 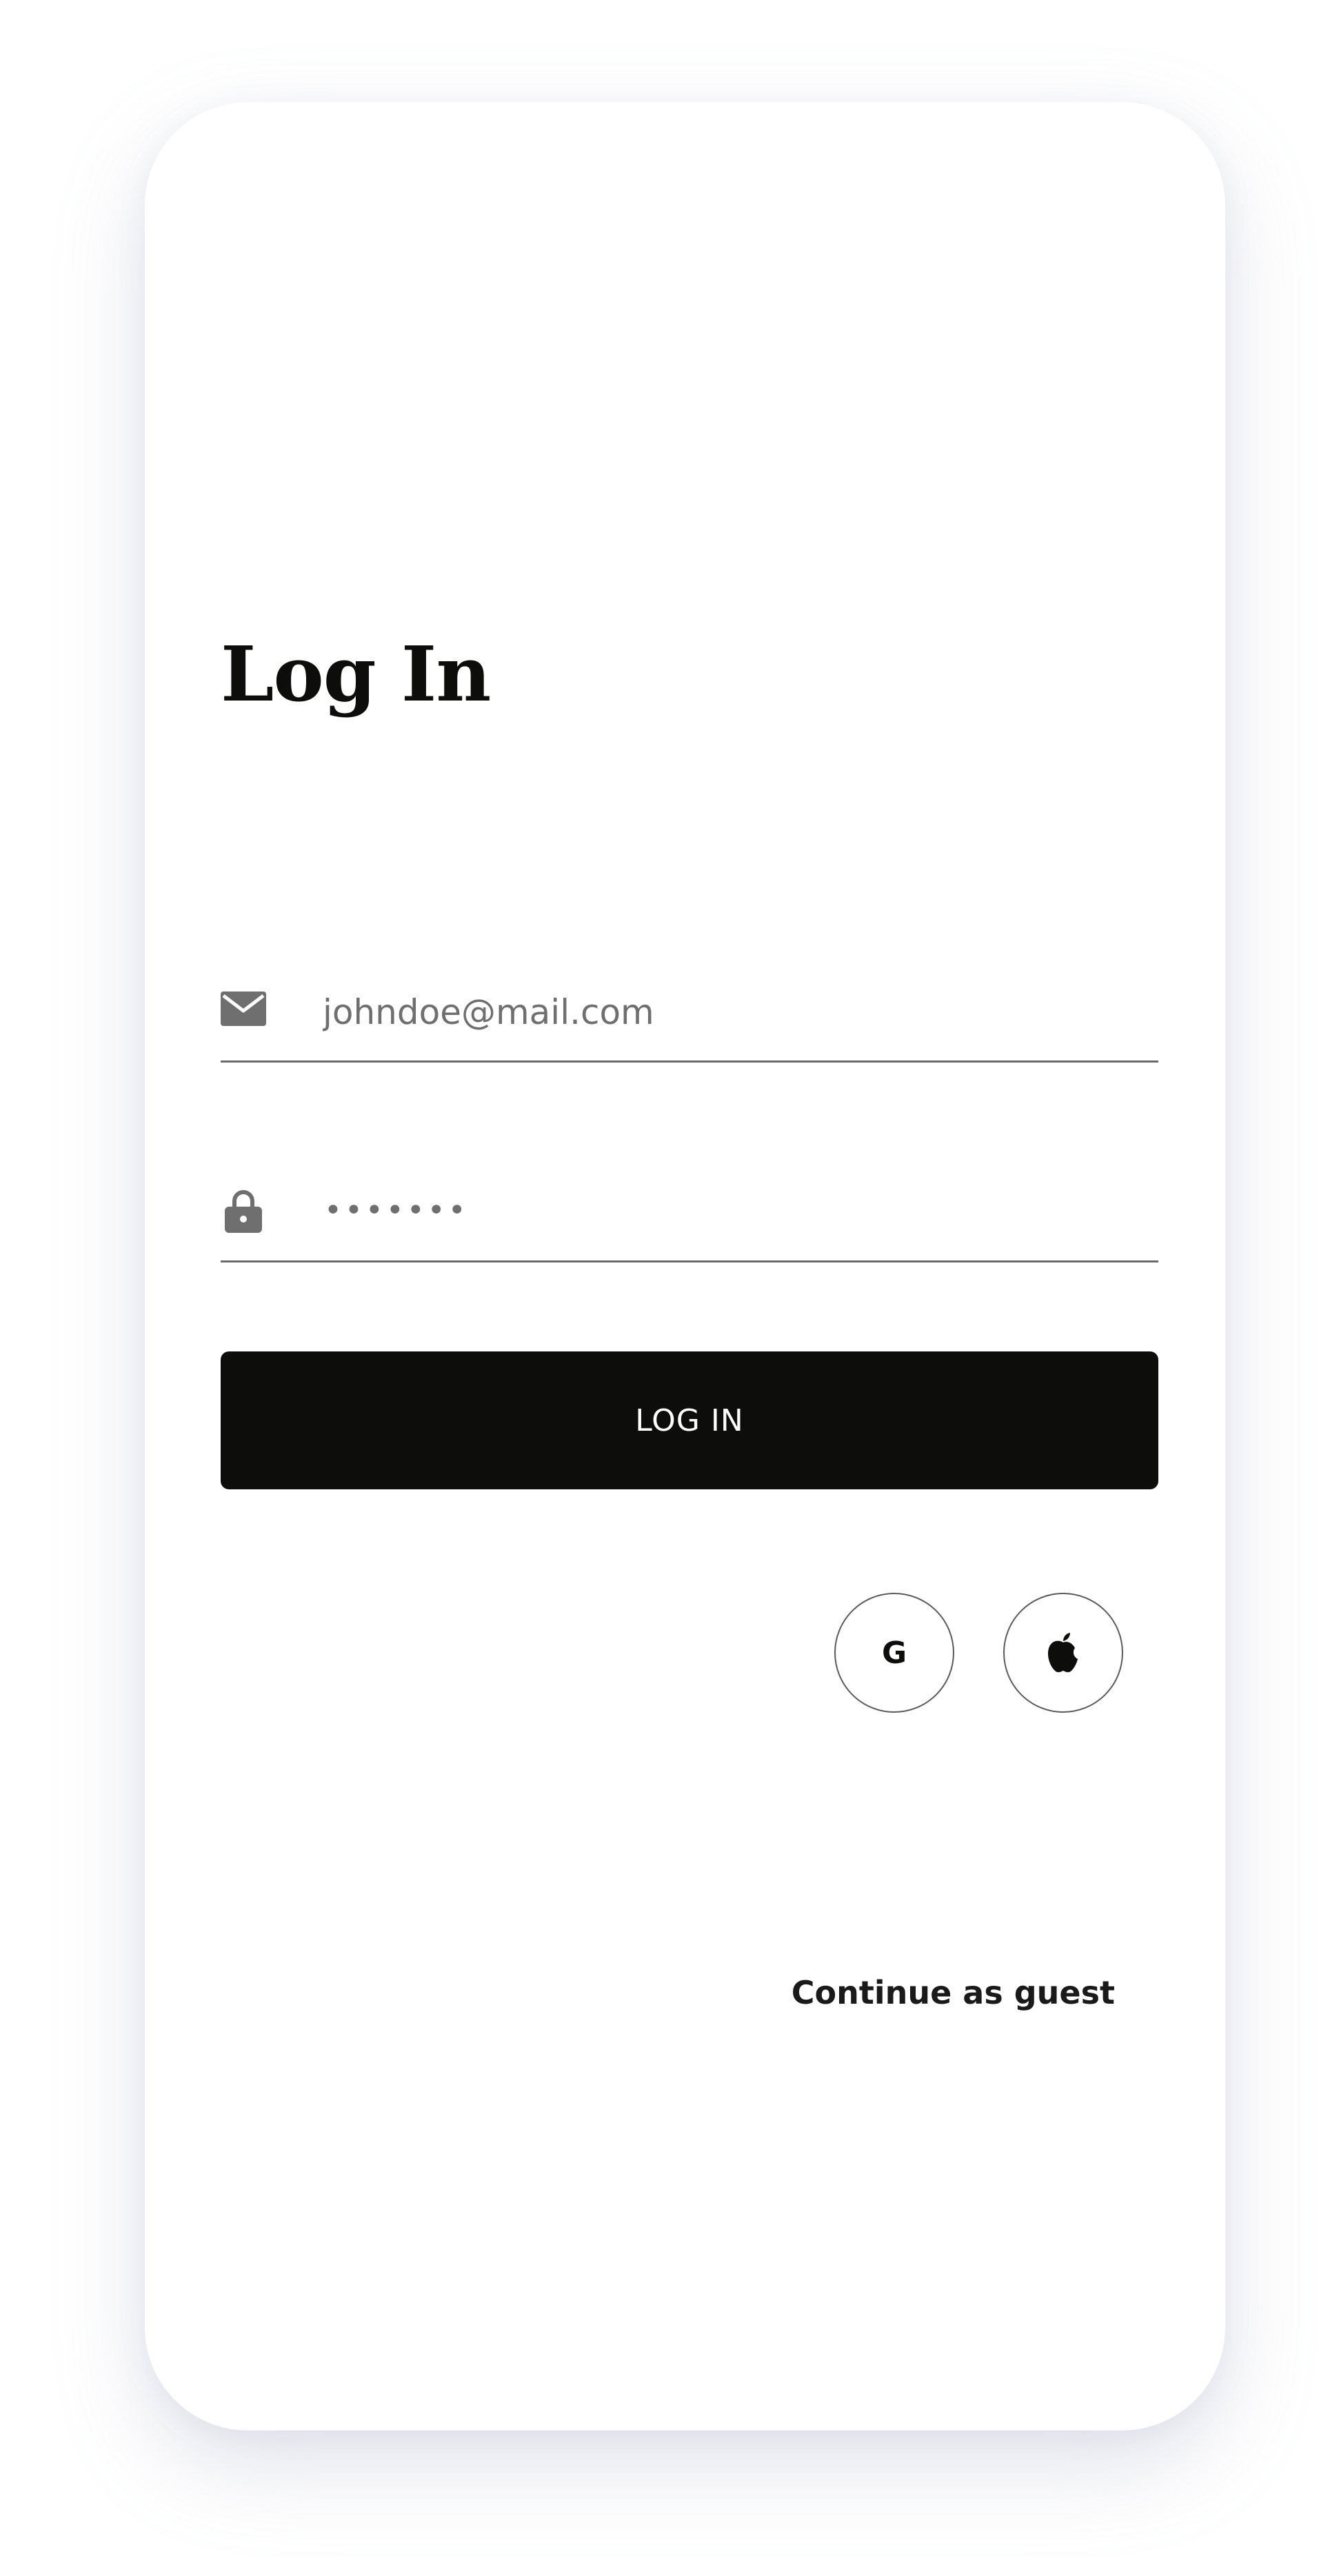 I want to click on google-icon: G, so click(x=894, y=1653).